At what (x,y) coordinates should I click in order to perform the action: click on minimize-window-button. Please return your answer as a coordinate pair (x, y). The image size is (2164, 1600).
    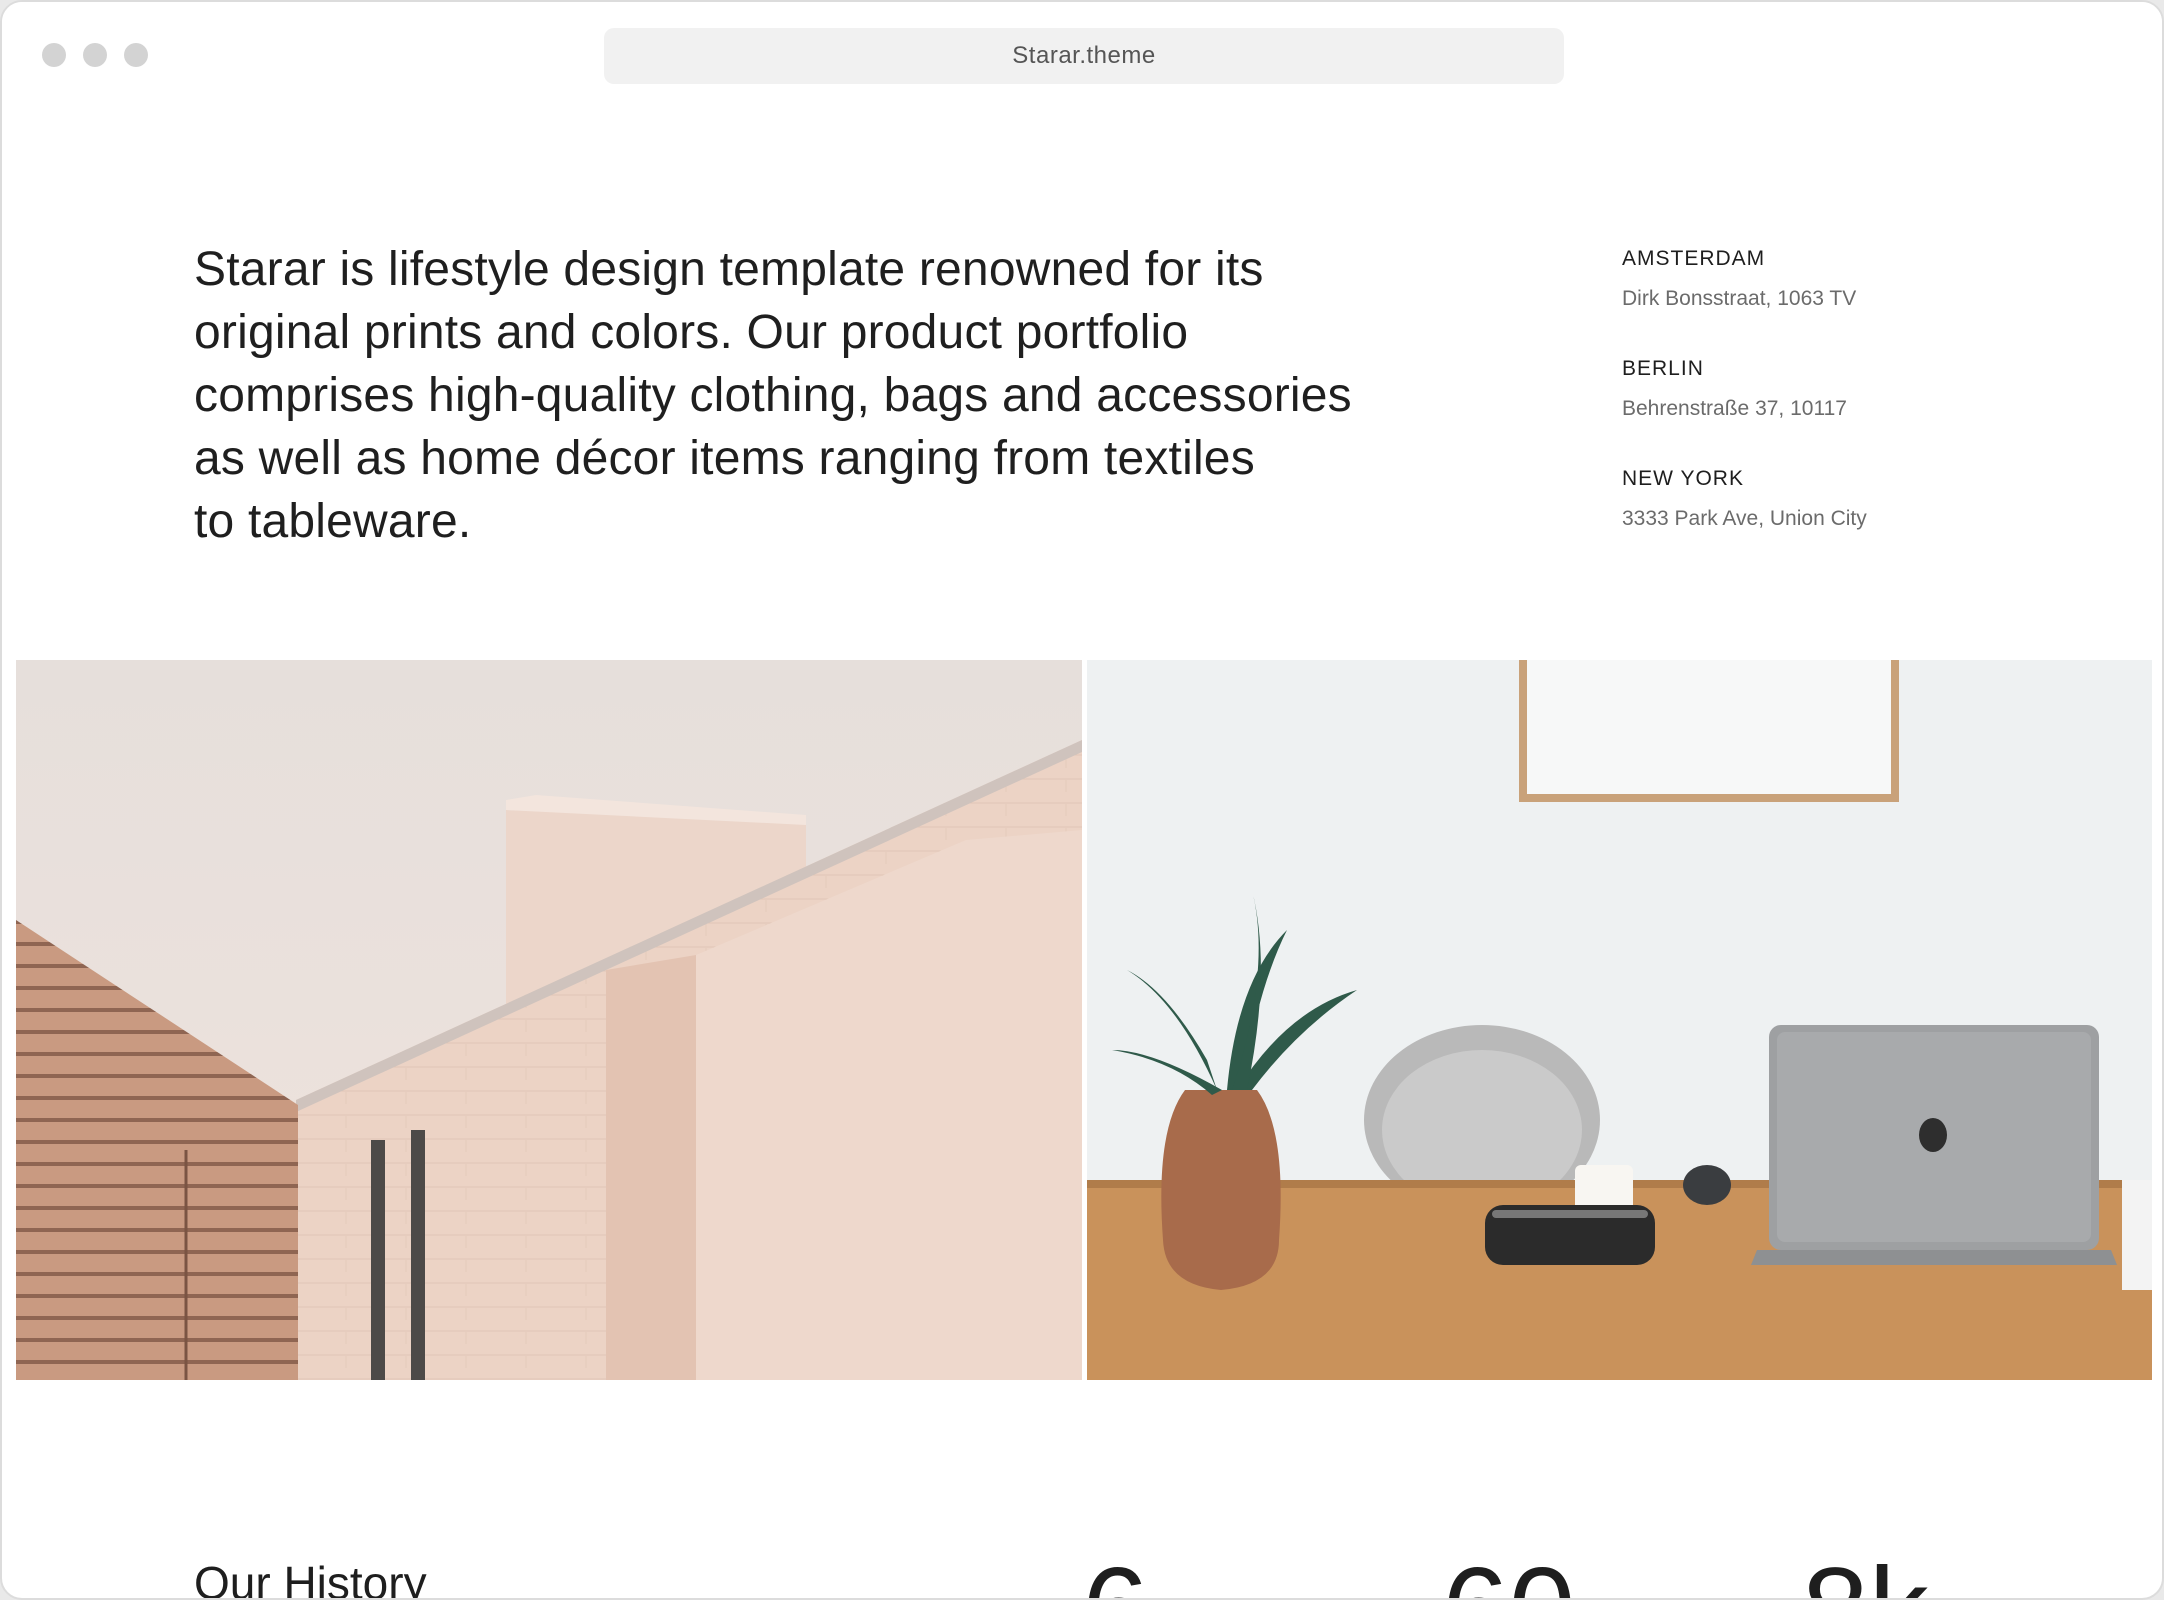
    Looking at the image, I should click on (95, 55).